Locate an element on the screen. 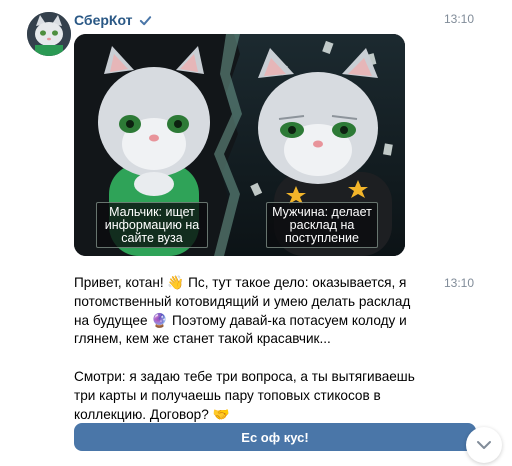  sender-avatar is located at coordinates (49, 34).